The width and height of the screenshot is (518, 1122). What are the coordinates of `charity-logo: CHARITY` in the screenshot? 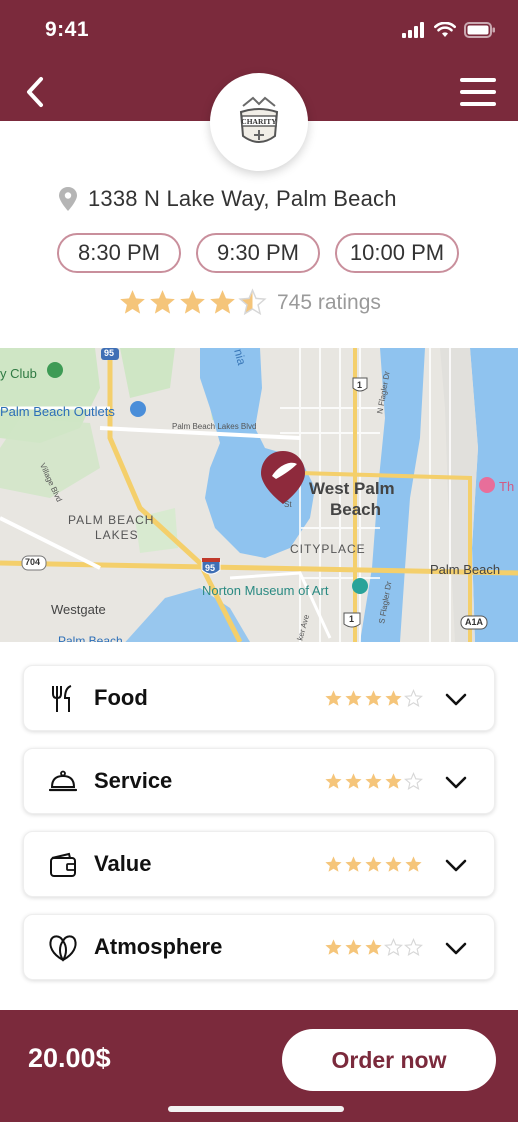 It's located at (259, 122).